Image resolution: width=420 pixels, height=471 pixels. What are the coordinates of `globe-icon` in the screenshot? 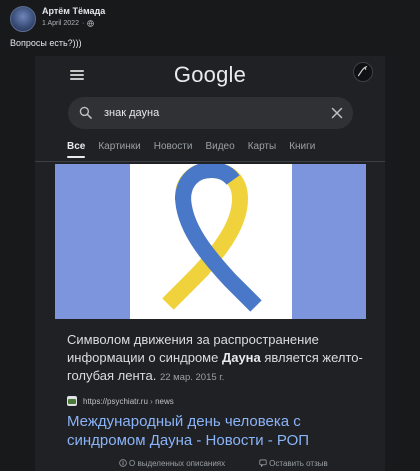 It's located at (91, 23).